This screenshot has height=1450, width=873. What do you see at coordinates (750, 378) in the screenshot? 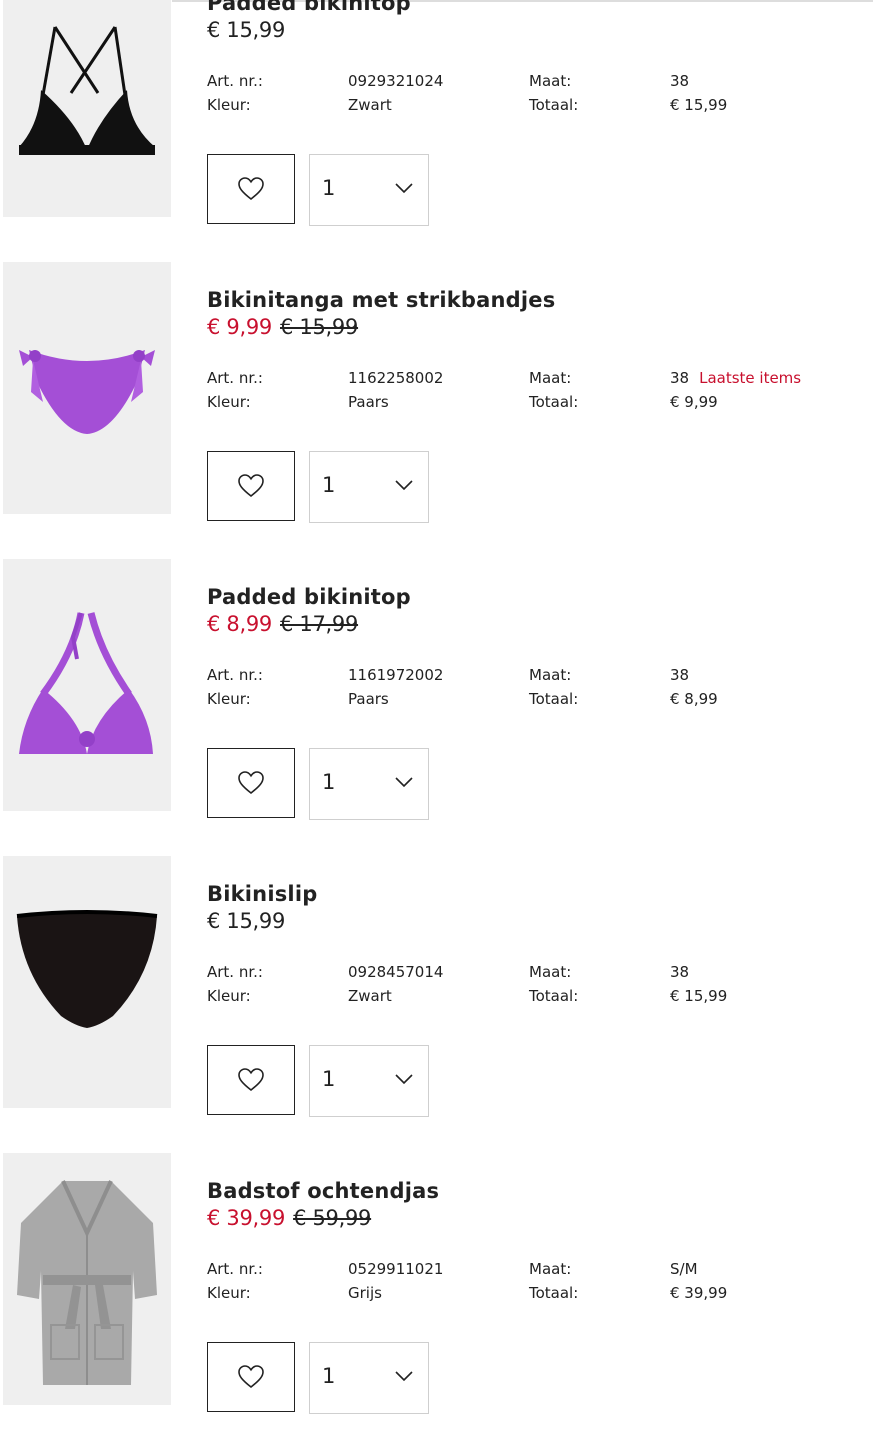
I see `low-stock-note: Laatste items` at bounding box center [750, 378].